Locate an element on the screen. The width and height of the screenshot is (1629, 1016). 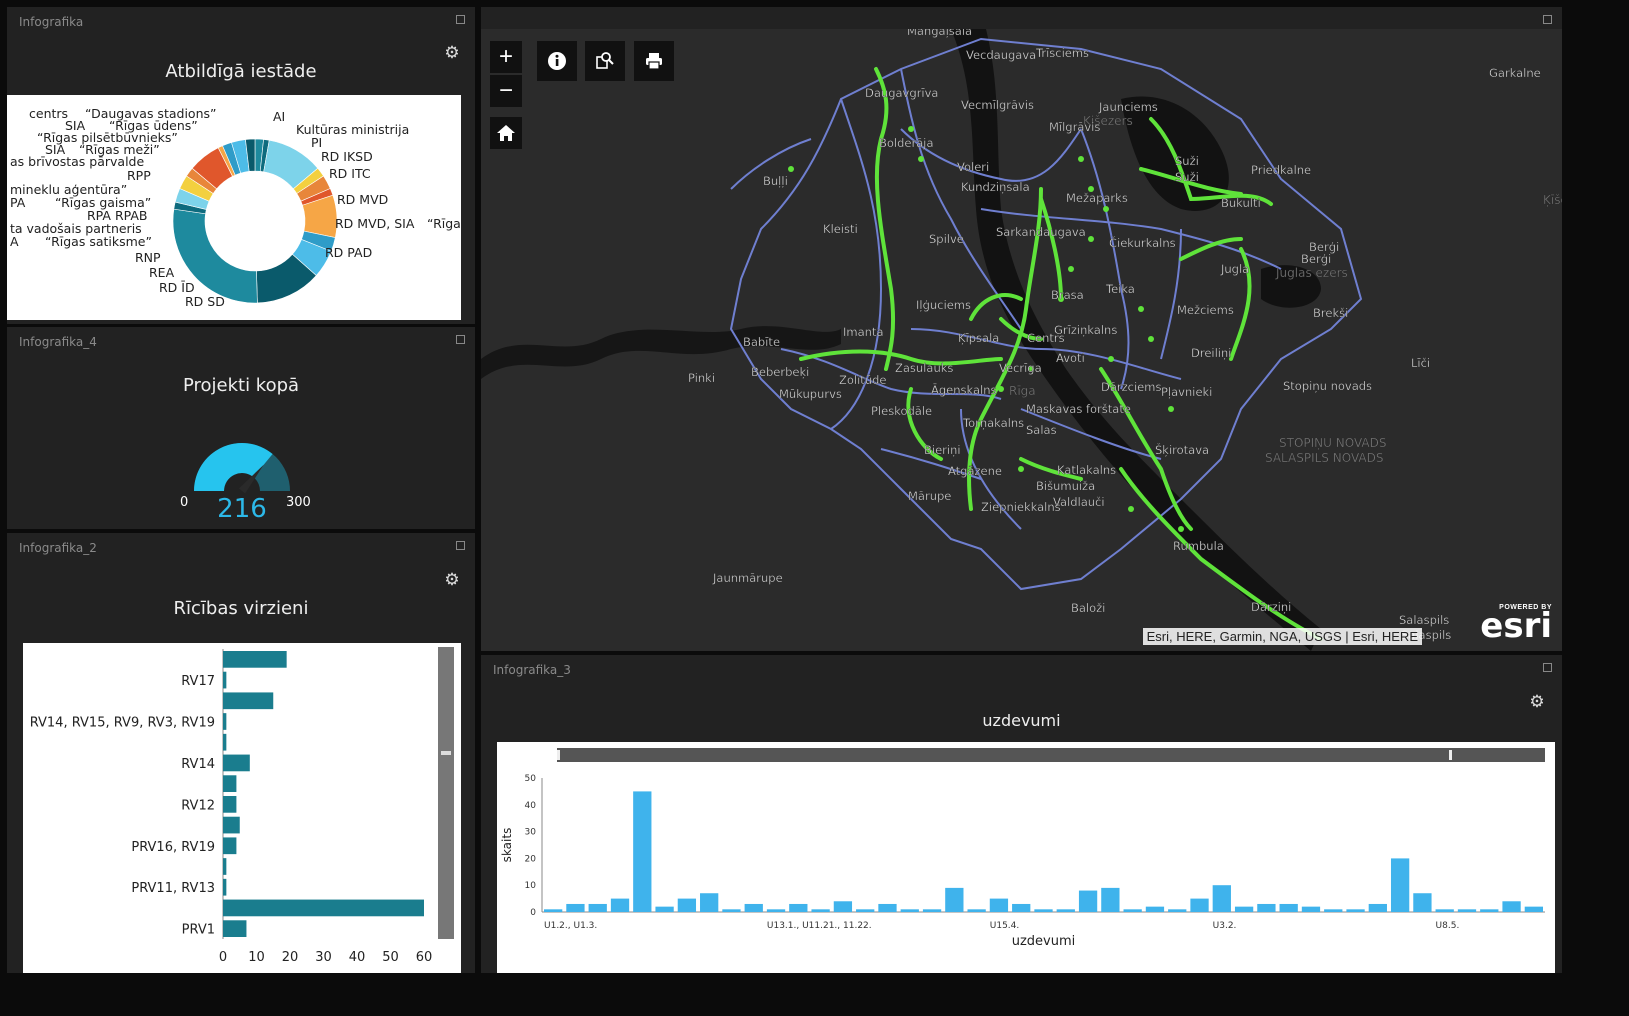
y-tick-label: 30 is located at coordinates (531, 833).